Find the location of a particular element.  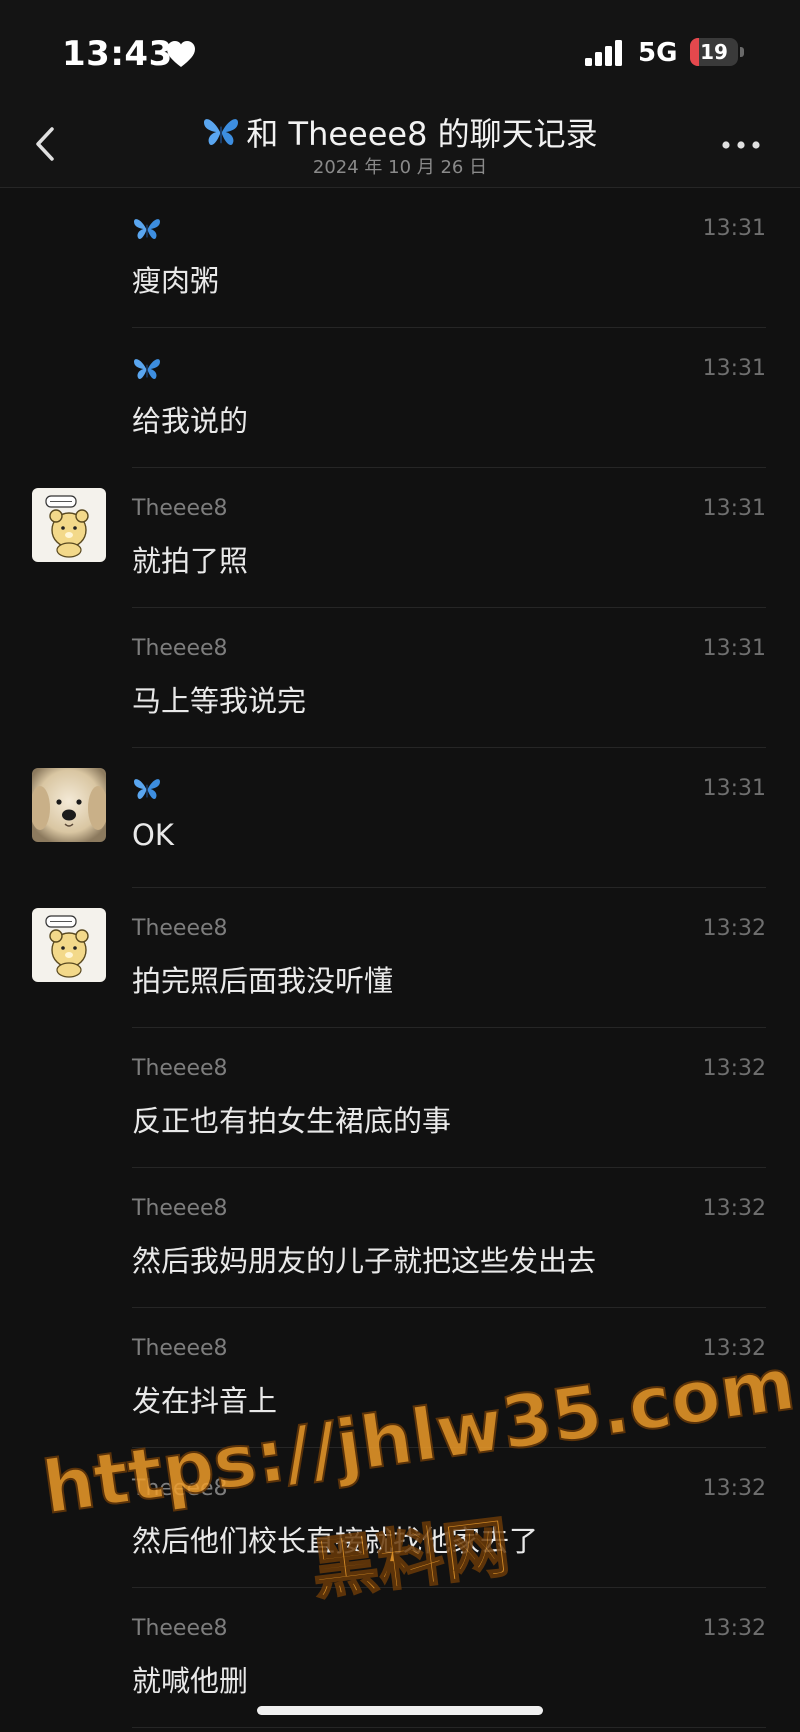

message-text: 瘦肉粥 is located at coordinates (176, 281).